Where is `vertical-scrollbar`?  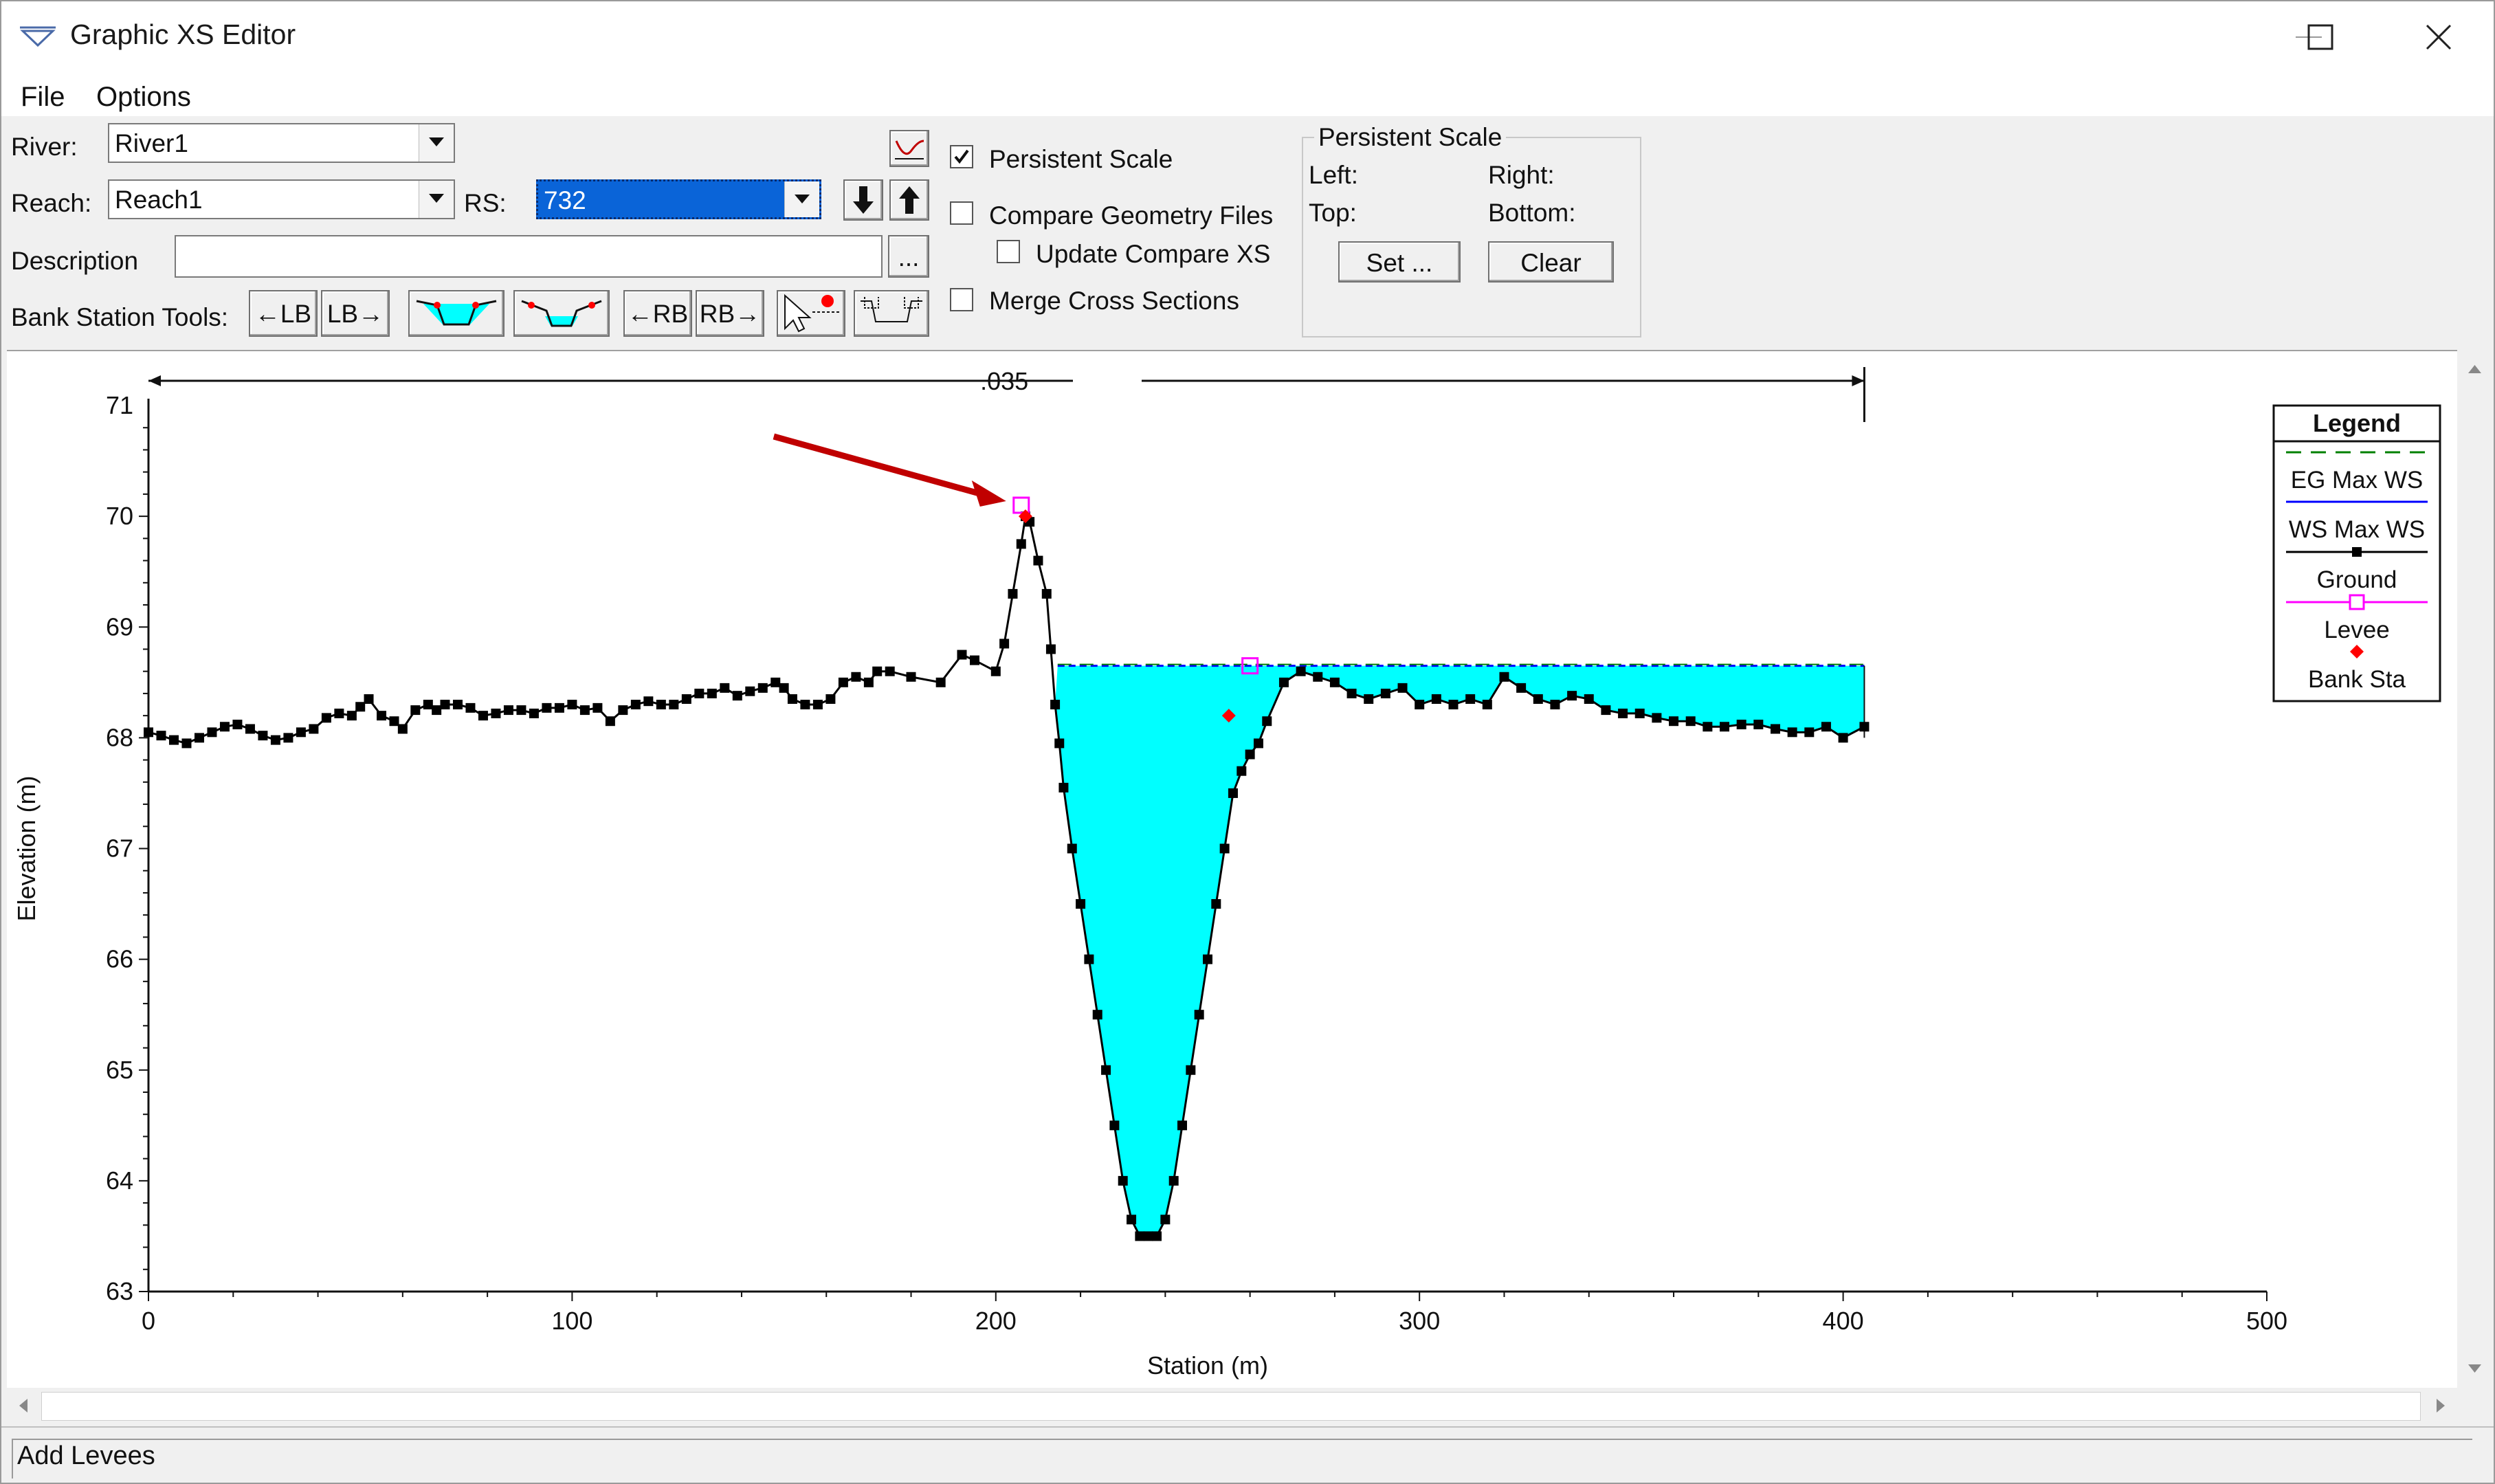
vertical-scrollbar is located at coordinates (2474, 869).